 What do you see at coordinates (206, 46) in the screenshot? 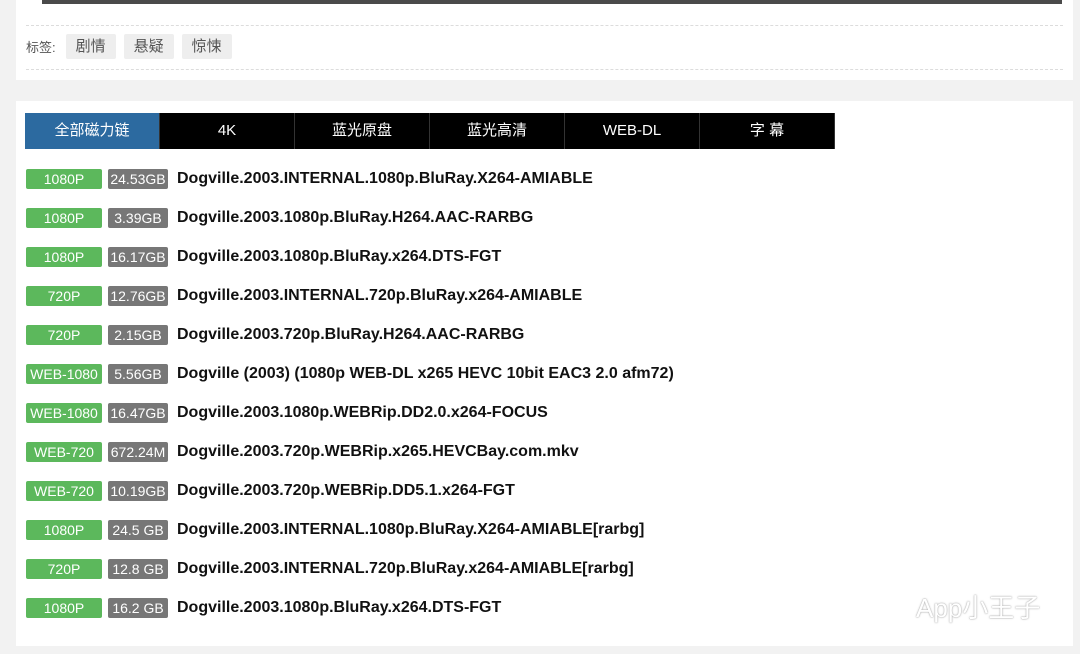
I see `tag-item: 惊悚` at bounding box center [206, 46].